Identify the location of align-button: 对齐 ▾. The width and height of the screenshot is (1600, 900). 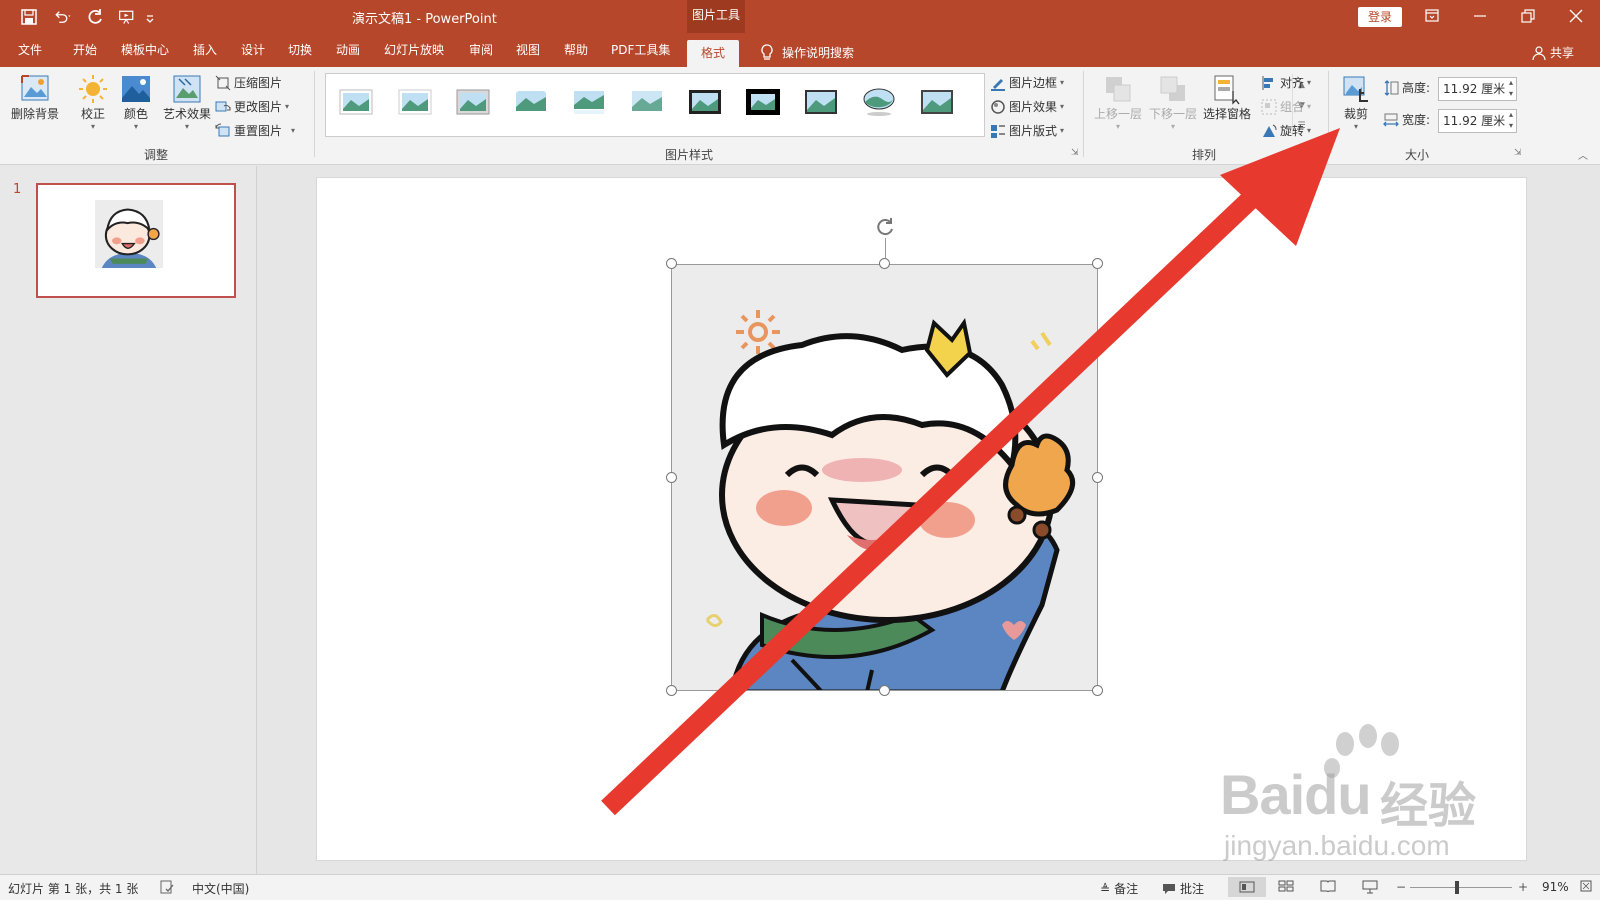
(1286, 82).